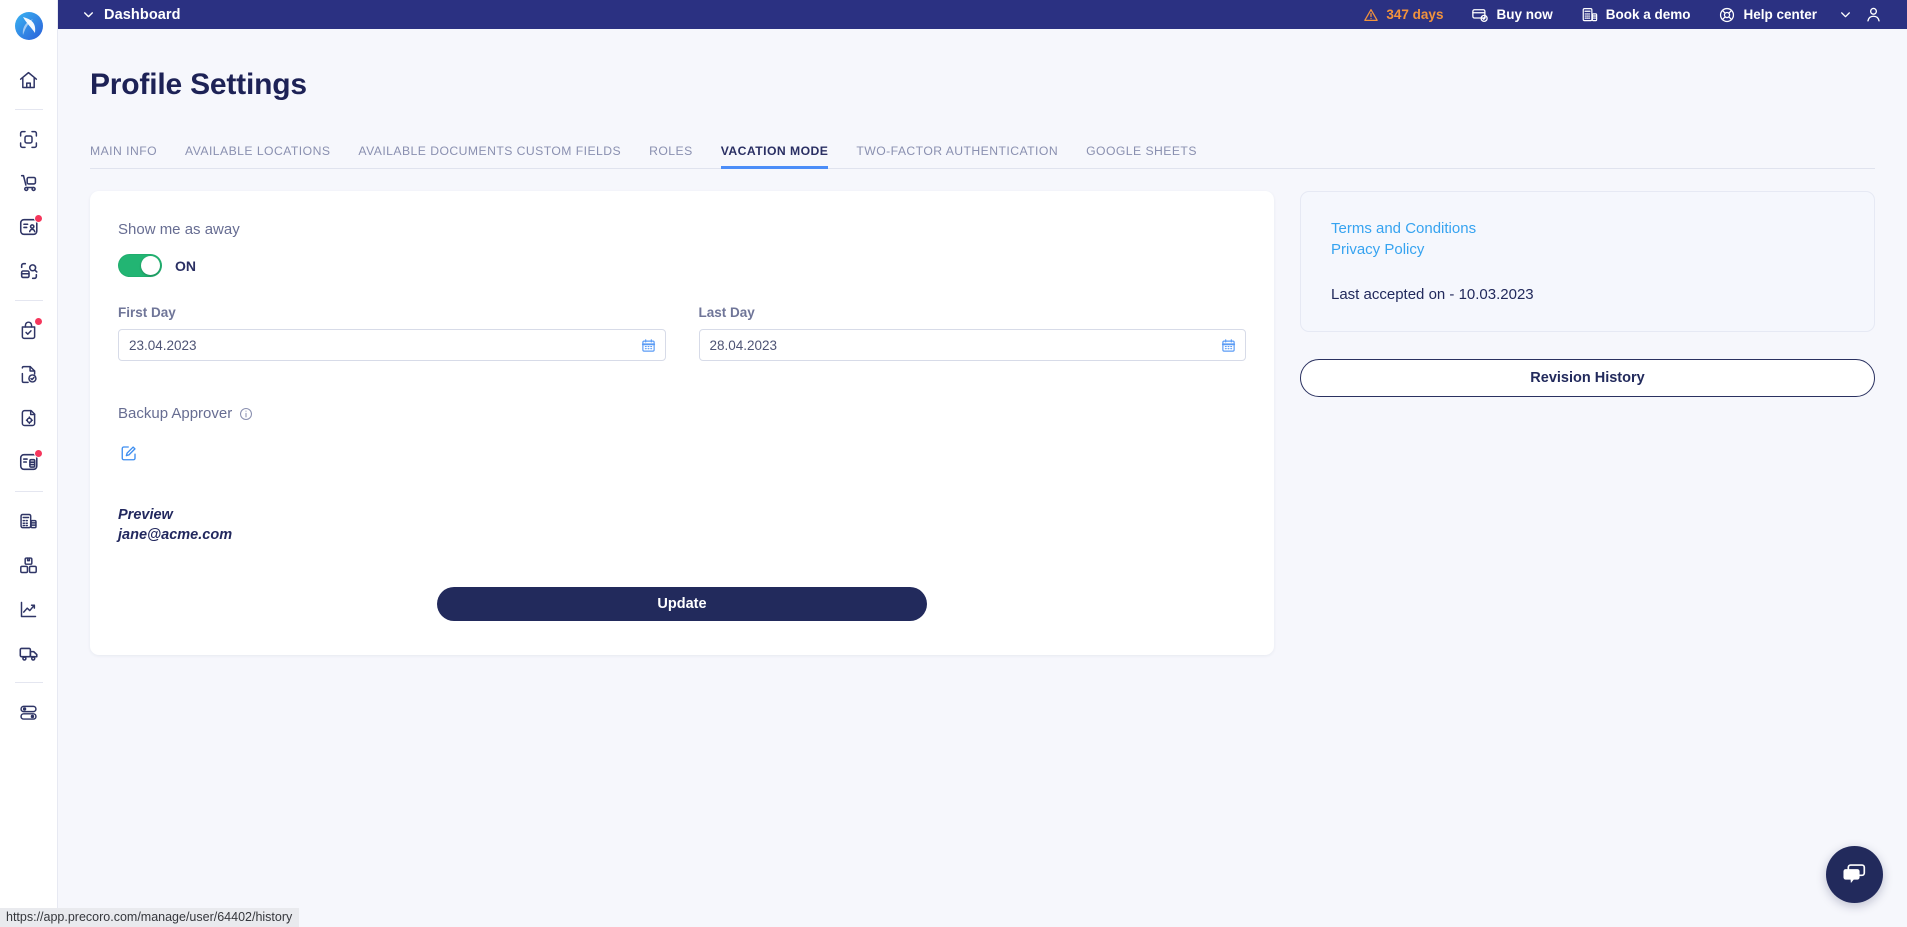  What do you see at coordinates (385, 345) in the screenshot?
I see `first-day-input` at bounding box center [385, 345].